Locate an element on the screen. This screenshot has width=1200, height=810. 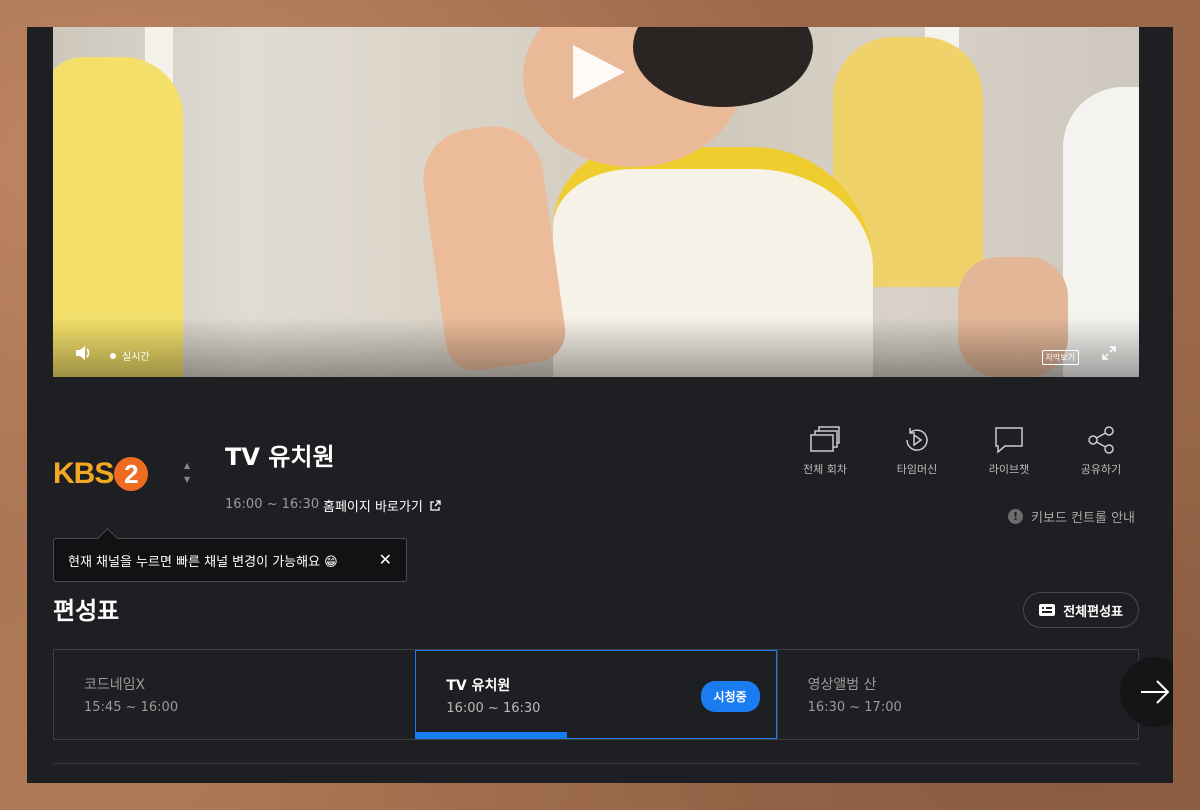
channel-logo: KBS 2 is located at coordinates (101, 474).